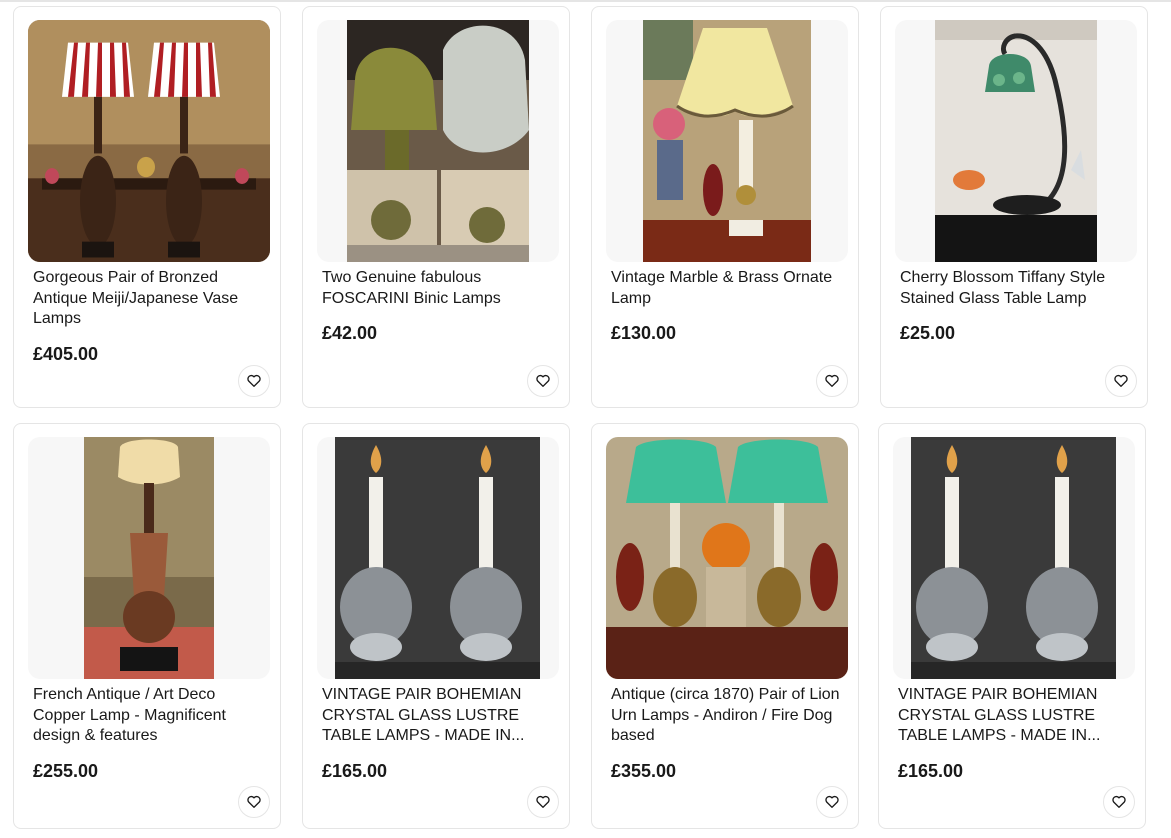 The image size is (1171, 838). I want to click on listing-price: £255.00, so click(66, 771).